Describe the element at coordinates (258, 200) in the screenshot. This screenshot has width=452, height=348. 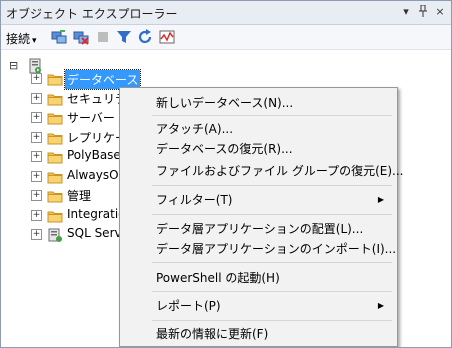
I see `menu-item: フィルター(T) ▶` at that location.